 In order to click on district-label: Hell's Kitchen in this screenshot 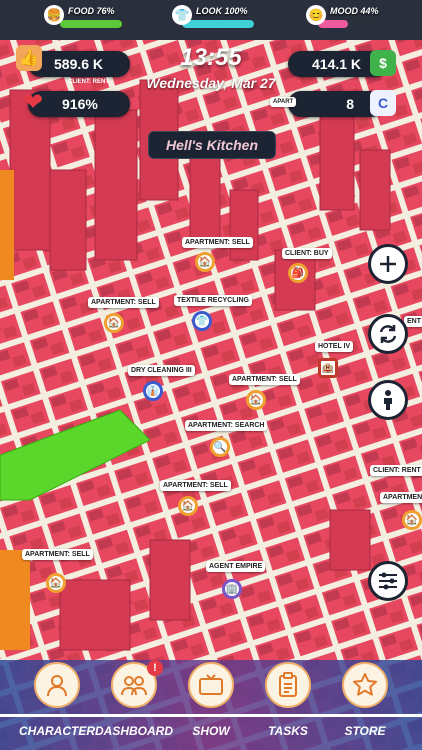, I will do `click(212, 145)`.